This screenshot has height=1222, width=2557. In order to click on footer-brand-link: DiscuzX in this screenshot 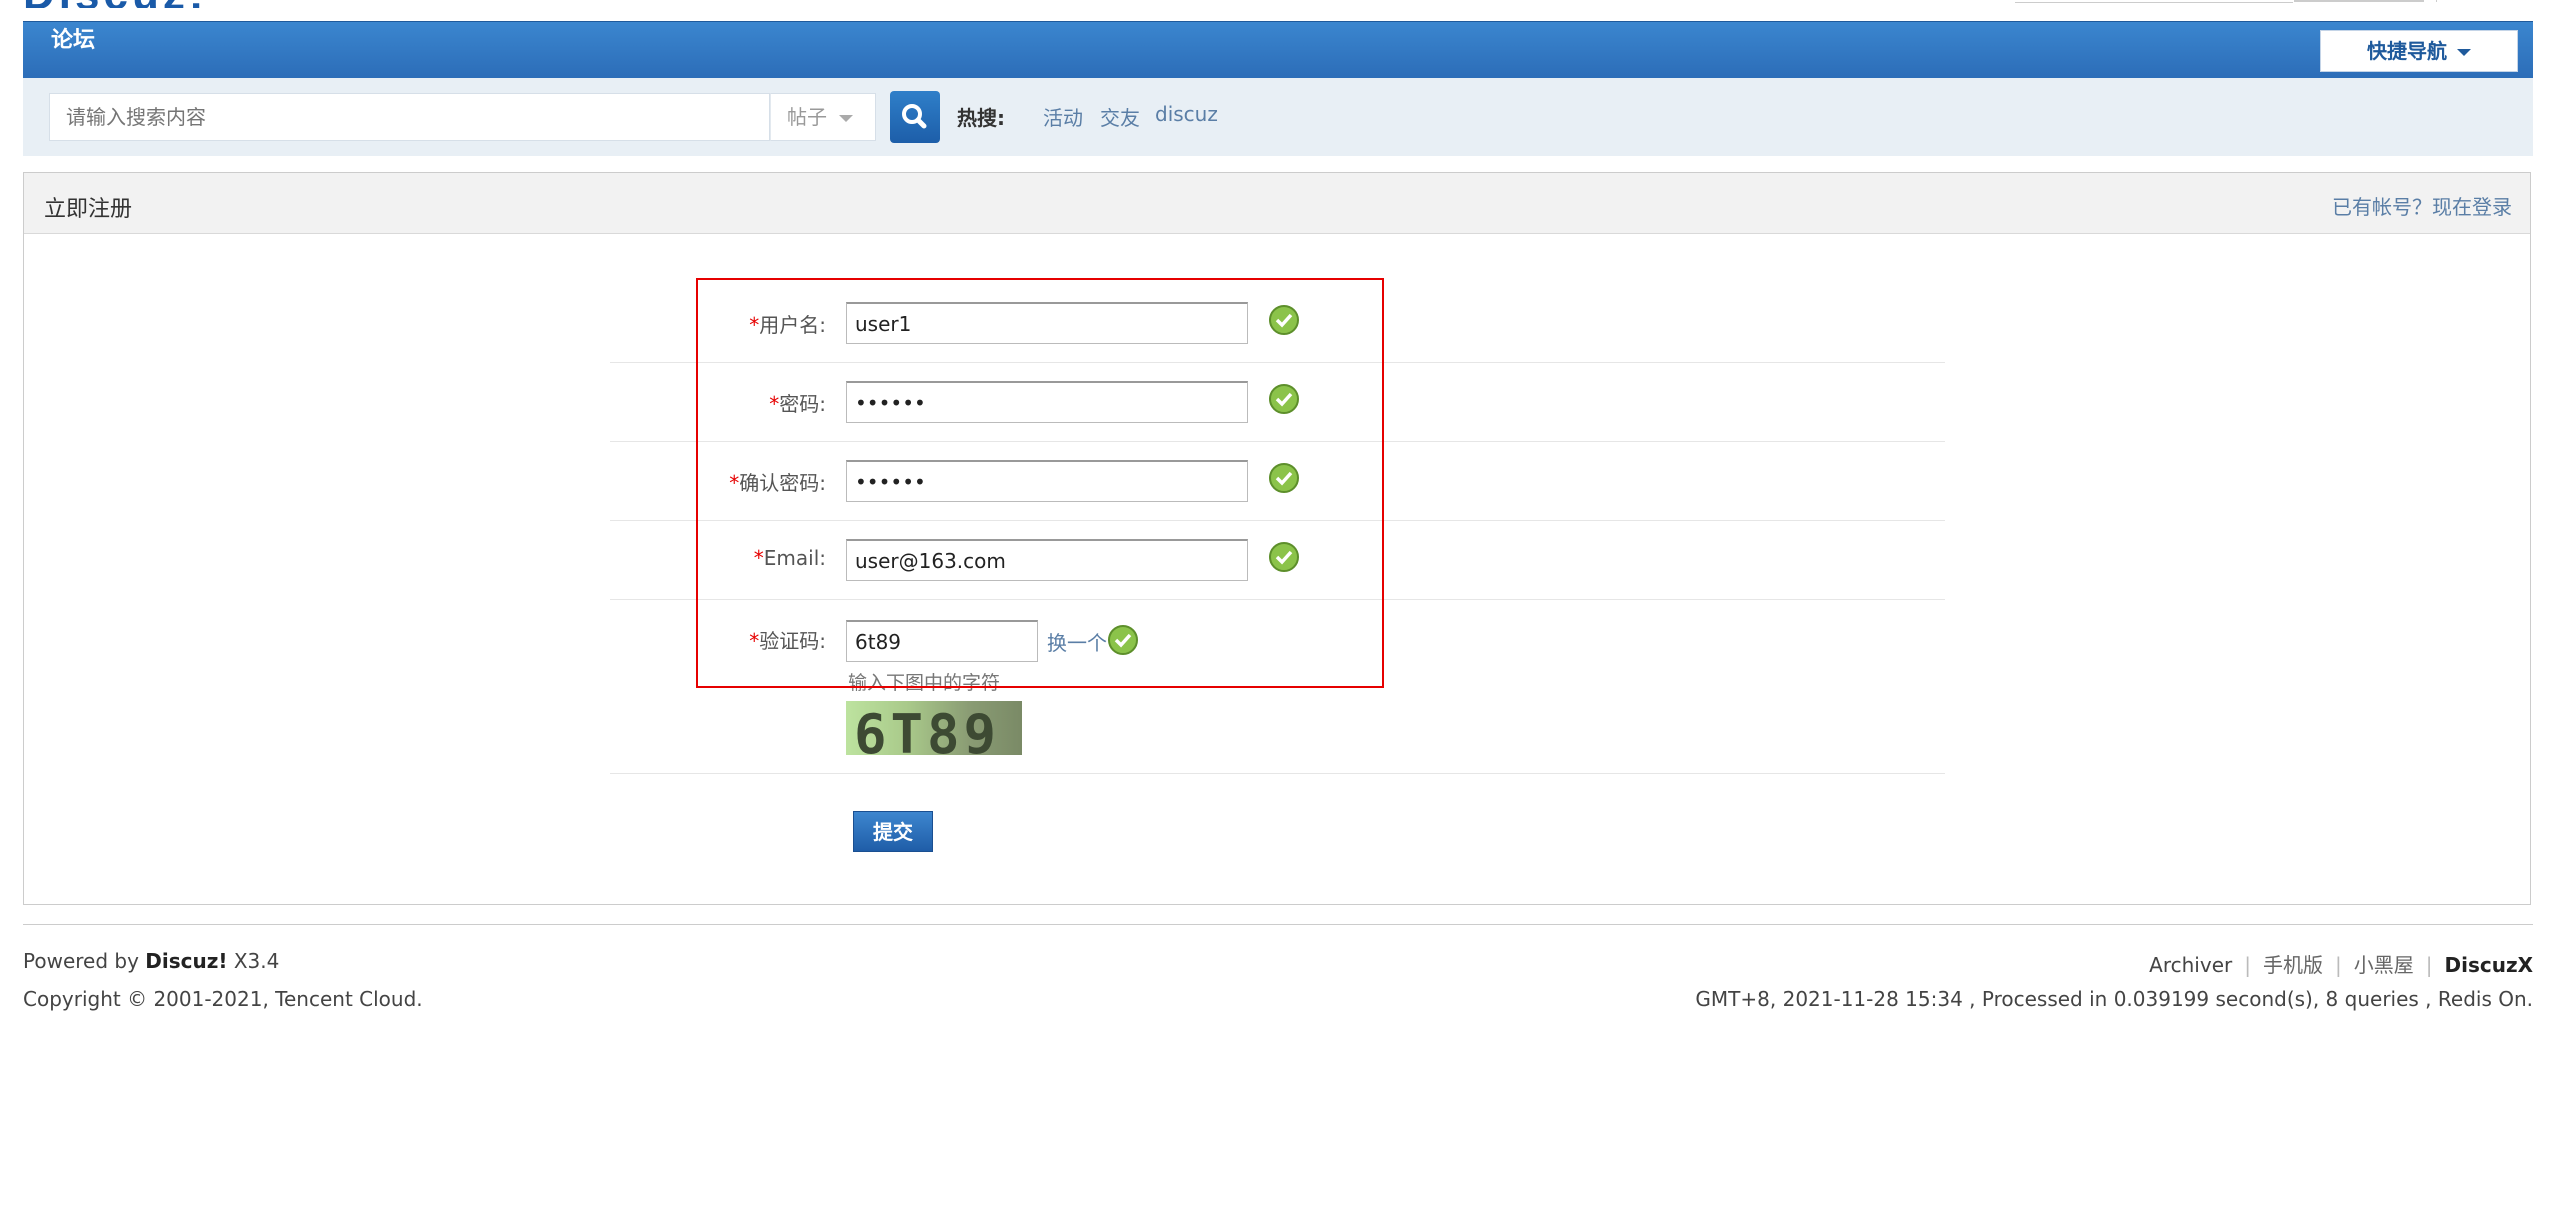, I will do `click(2488, 965)`.